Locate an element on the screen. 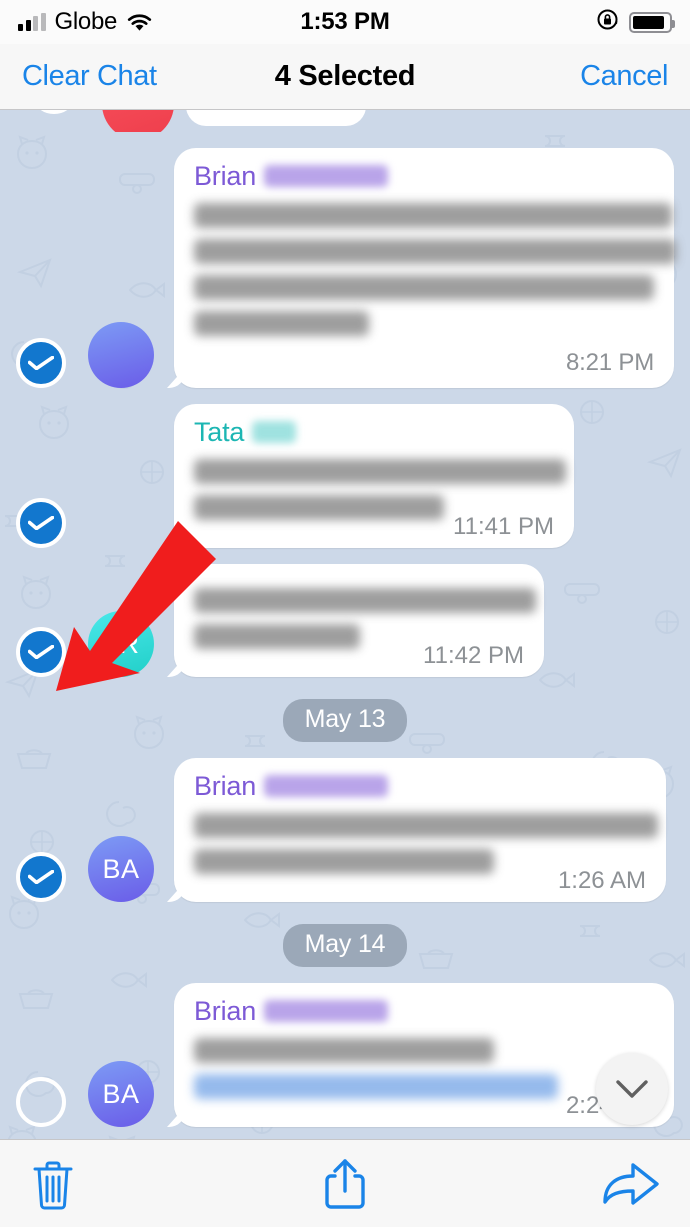  date-label: May 13 is located at coordinates (345, 720).